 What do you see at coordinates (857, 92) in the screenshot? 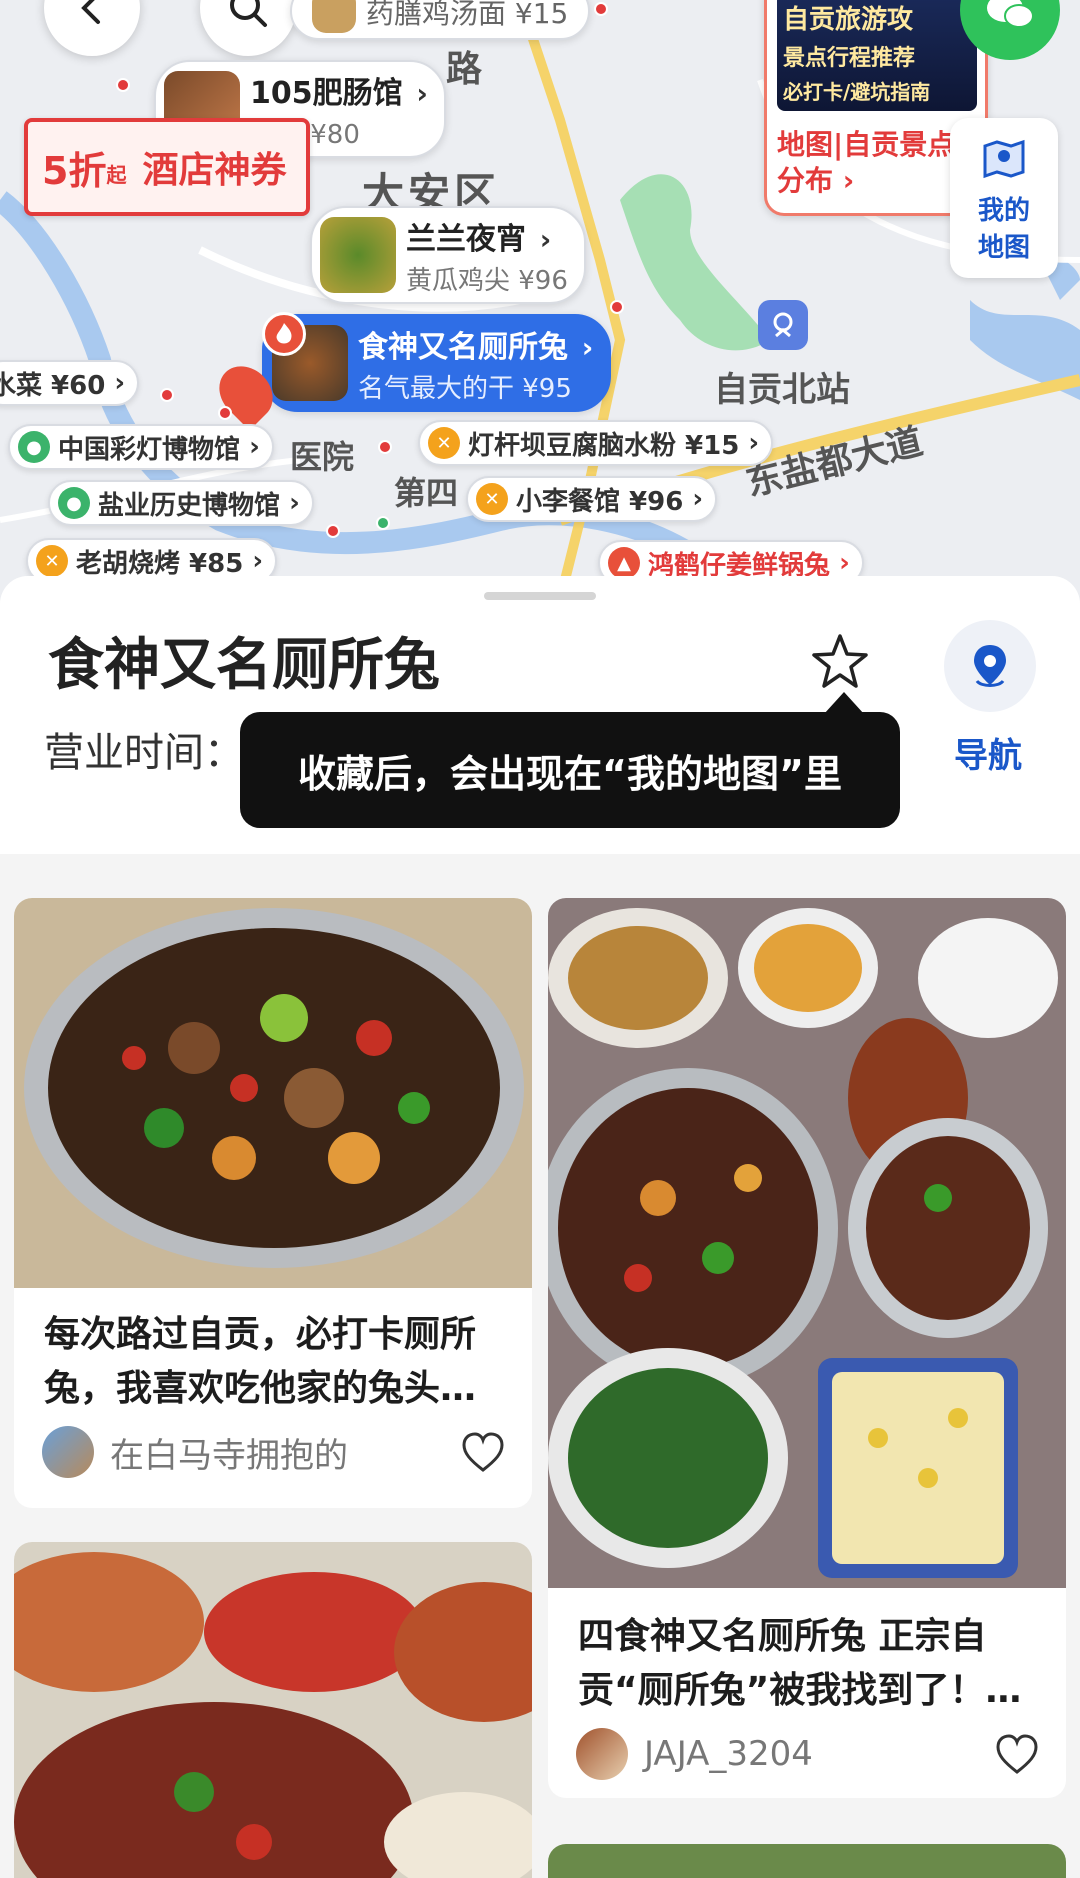
I see `guide-line2: 必打卡/避坑指南` at bounding box center [857, 92].